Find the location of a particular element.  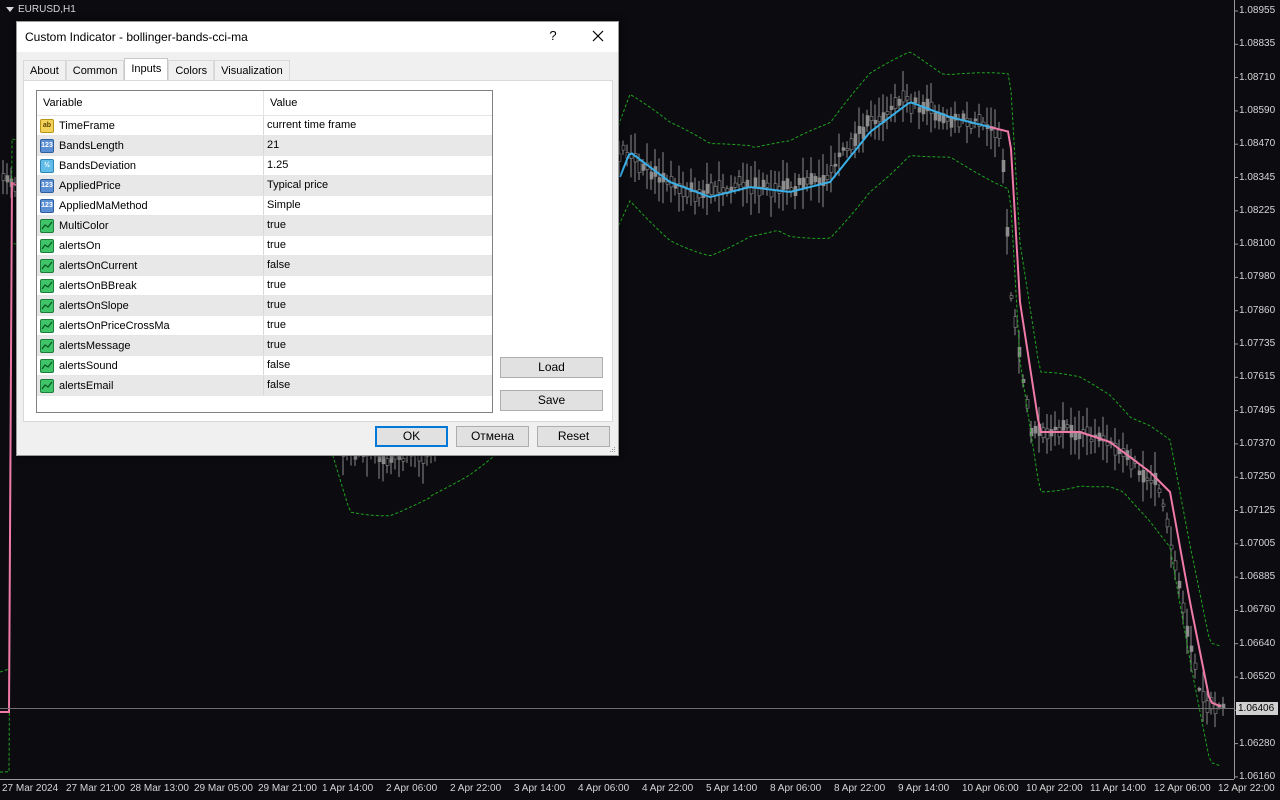

reset-button: Reset is located at coordinates (573, 436).